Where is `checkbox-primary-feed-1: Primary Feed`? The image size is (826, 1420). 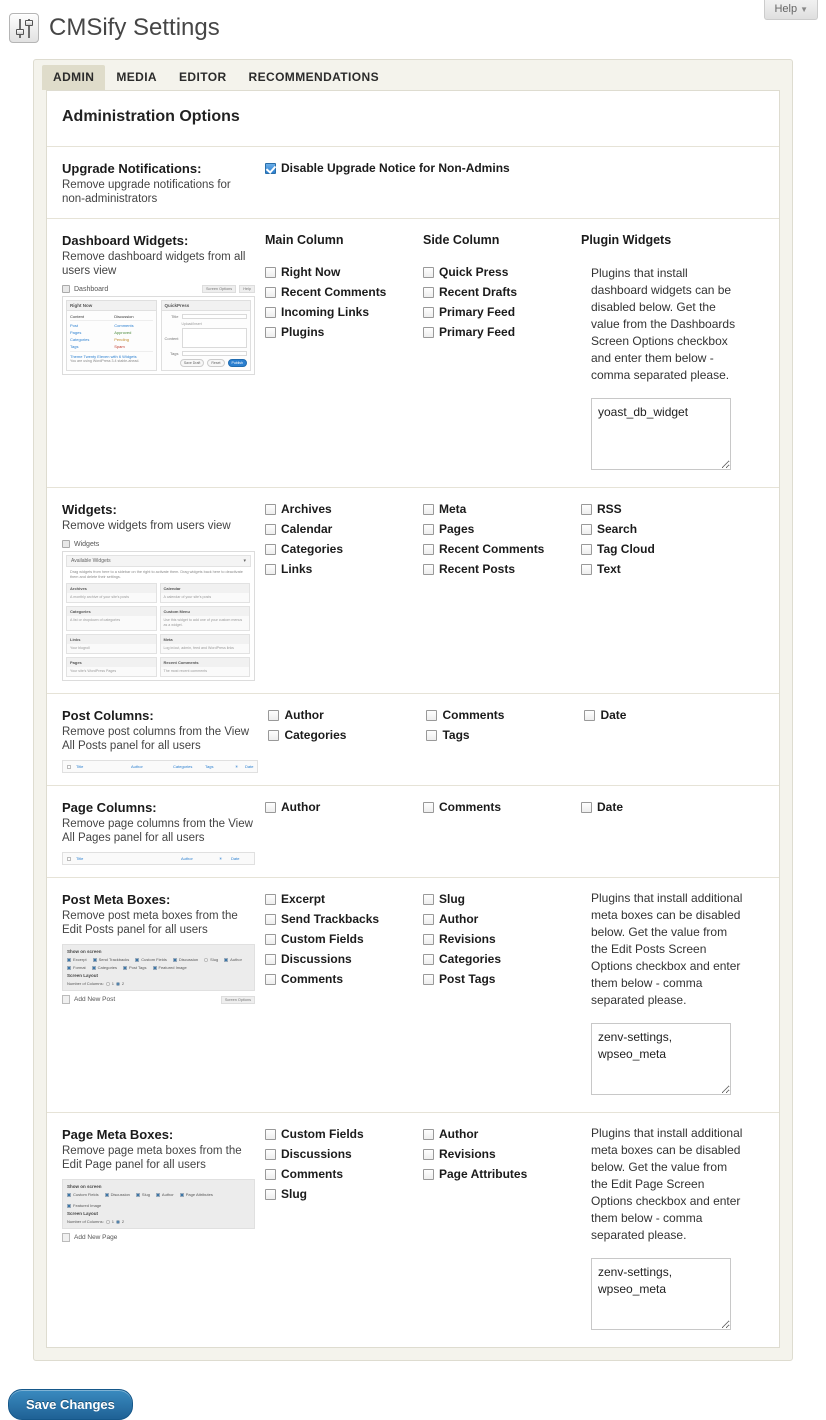 checkbox-primary-feed-1: Primary Feed is located at coordinates (502, 312).